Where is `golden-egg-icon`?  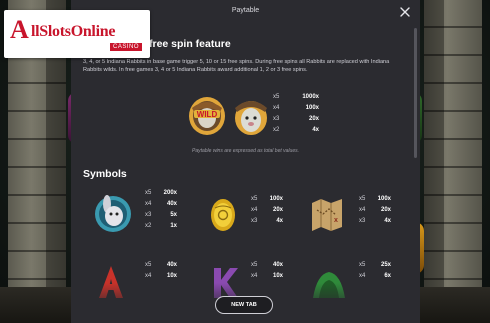 golden-egg-icon is located at coordinates (223, 215).